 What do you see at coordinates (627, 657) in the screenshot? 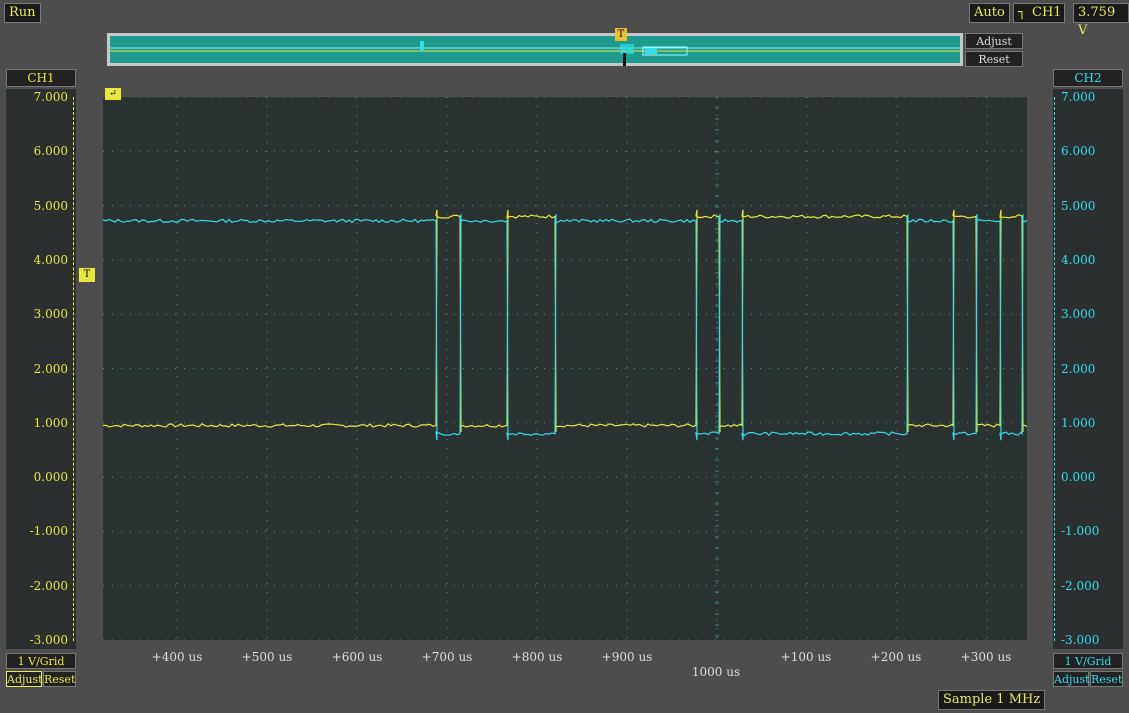
I see `time-tick-label: +900 us` at bounding box center [627, 657].